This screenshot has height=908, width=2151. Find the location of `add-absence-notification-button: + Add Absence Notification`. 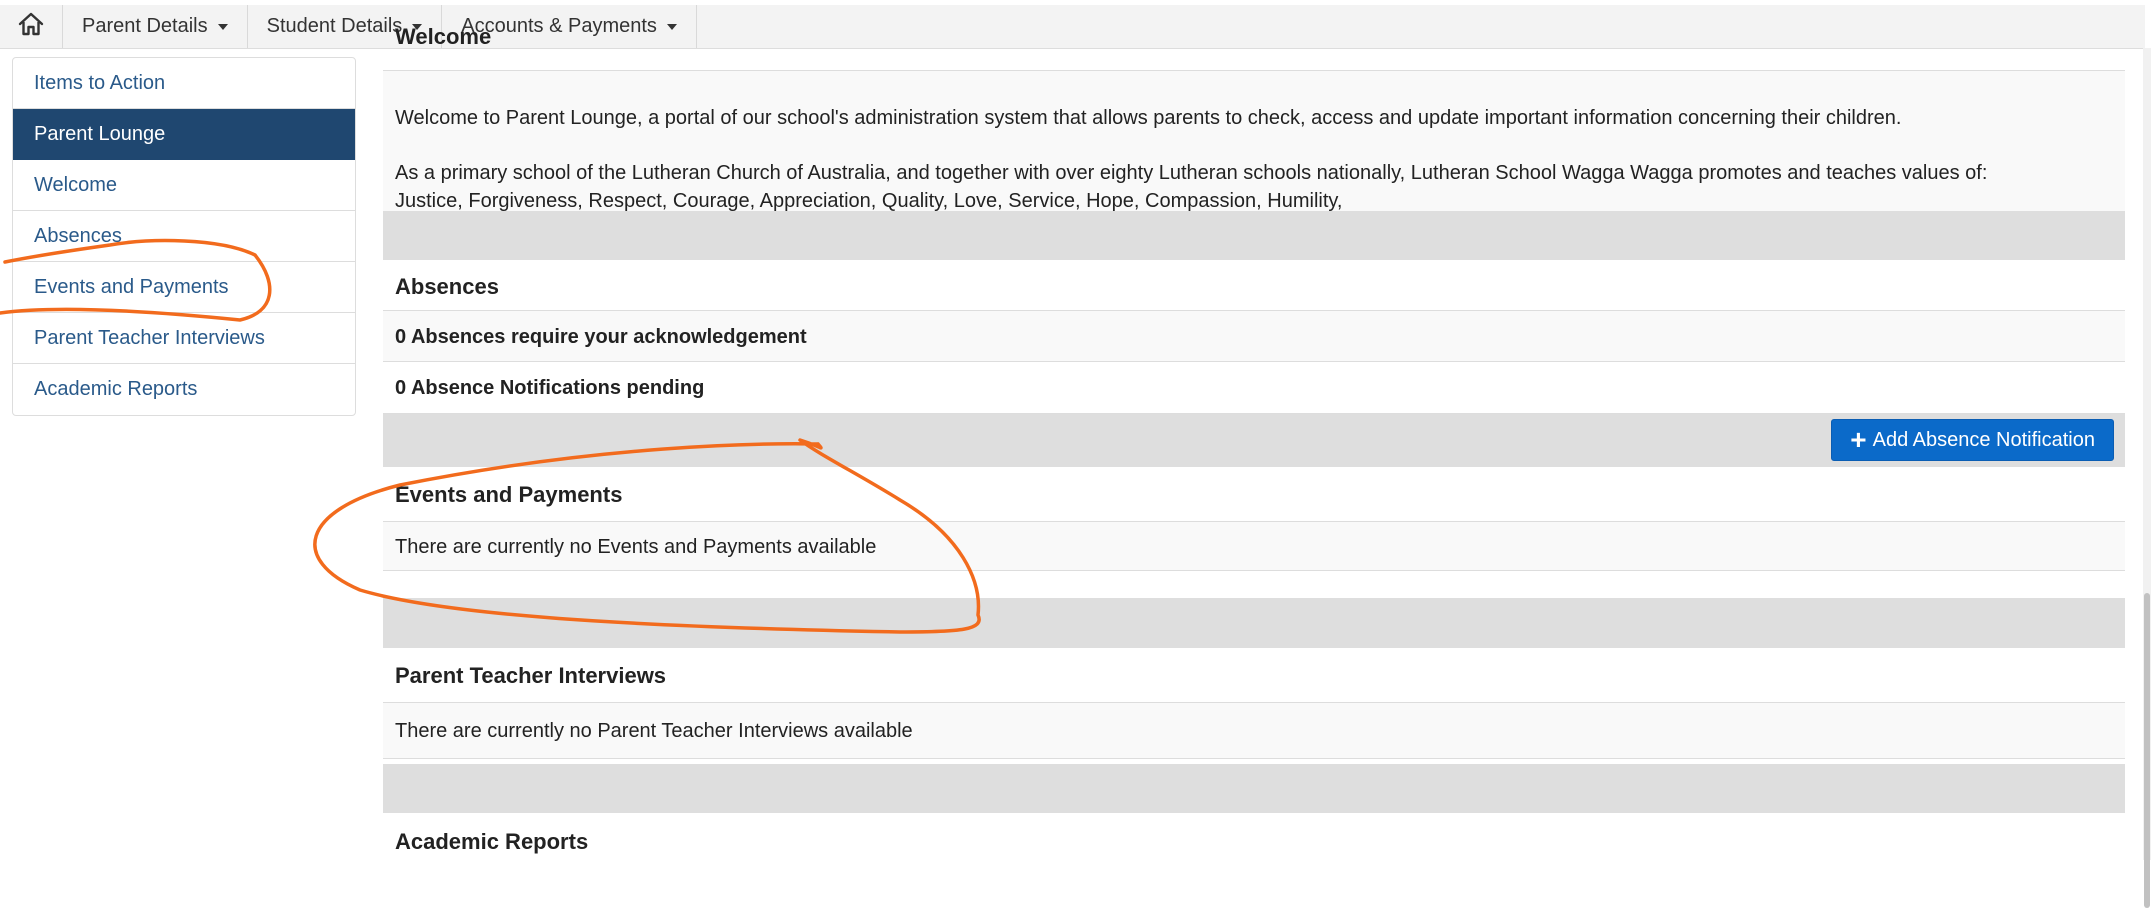

add-absence-notification-button: + Add Absence Notification is located at coordinates (1972, 440).